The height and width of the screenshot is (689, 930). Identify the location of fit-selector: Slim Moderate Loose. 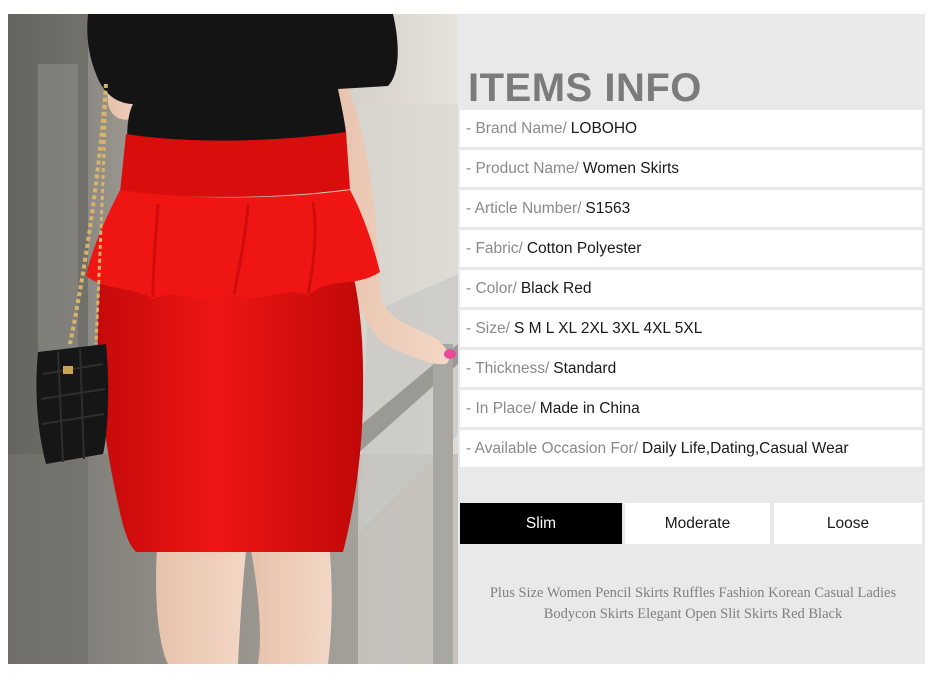
(692, 523).